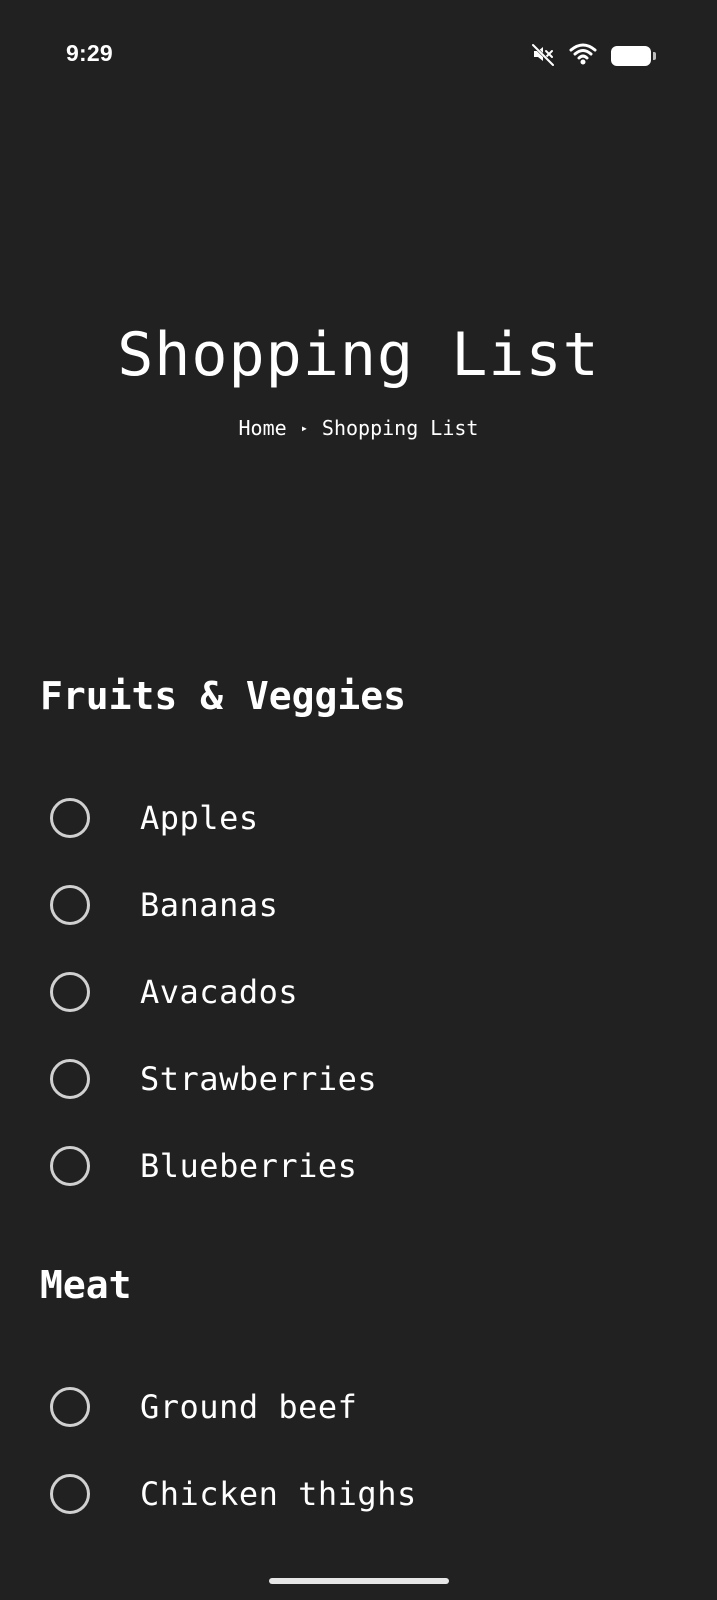 Image resolution: width=717 pixels, height=1600 pixels. What do you see at coordinates (543, 56) in the screenshot?
I see `mute-icon` at bounding box center [543, 56].